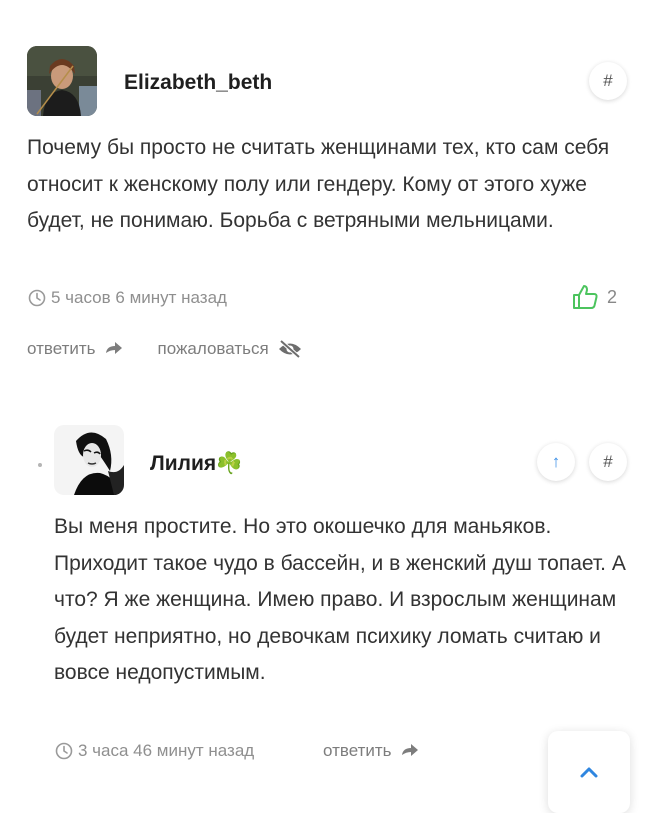 The image size is (658, 813). I want to click on timestamp: 5 часов 6 минут назад, so click(139, 297).